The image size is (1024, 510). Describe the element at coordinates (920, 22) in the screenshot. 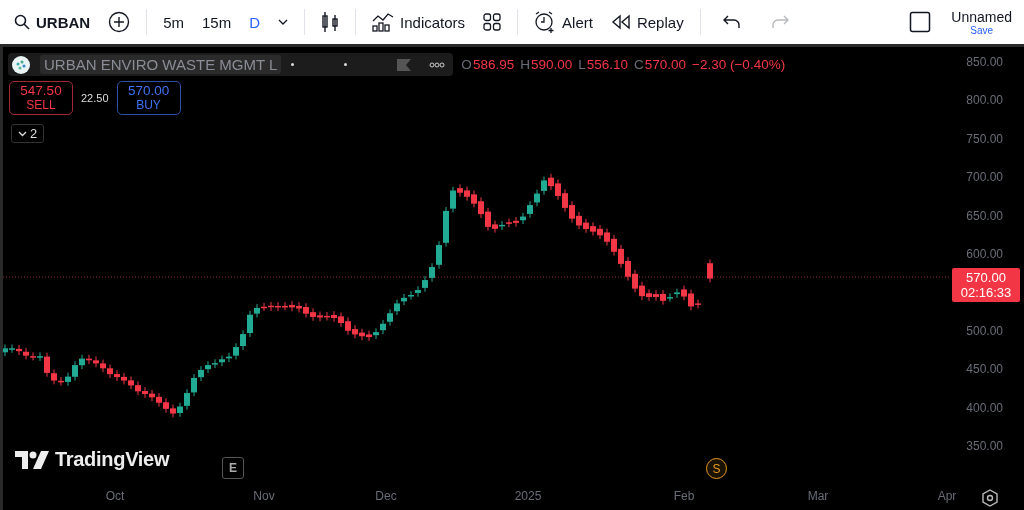

I see `square-icon` at that location.